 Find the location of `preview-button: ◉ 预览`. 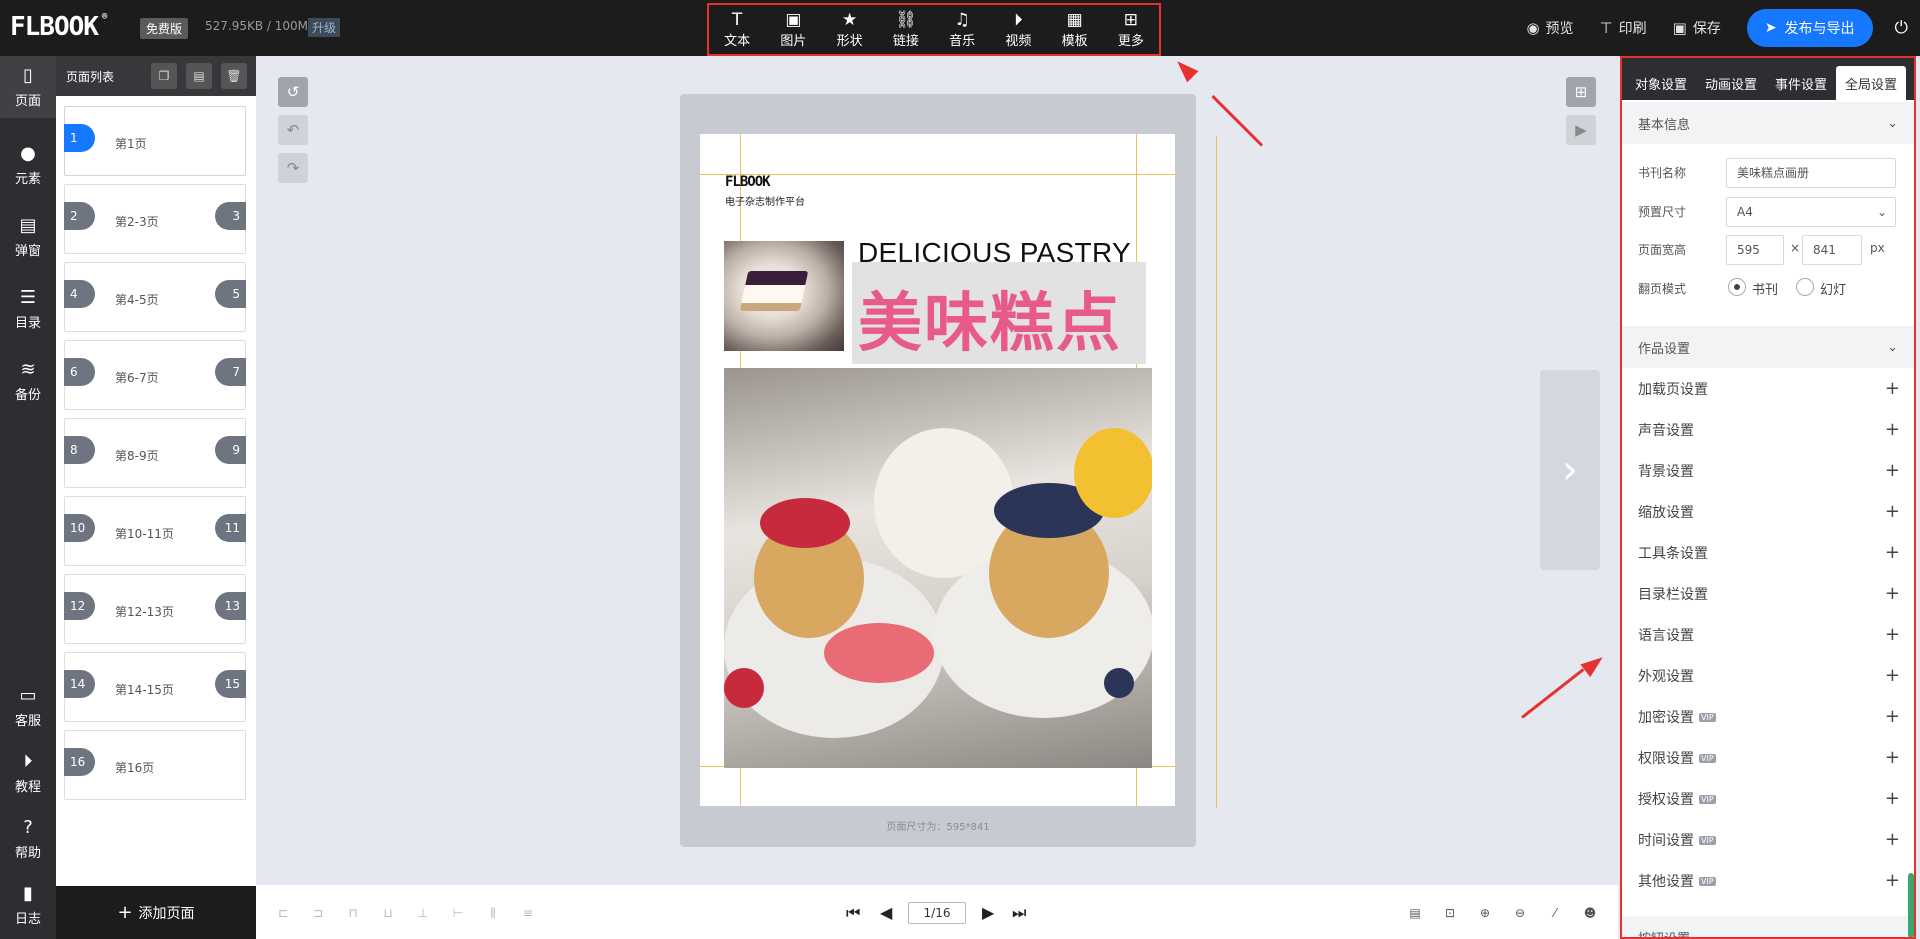

preview-button: ◉ 预览 is located at coordinates (1549, 28).